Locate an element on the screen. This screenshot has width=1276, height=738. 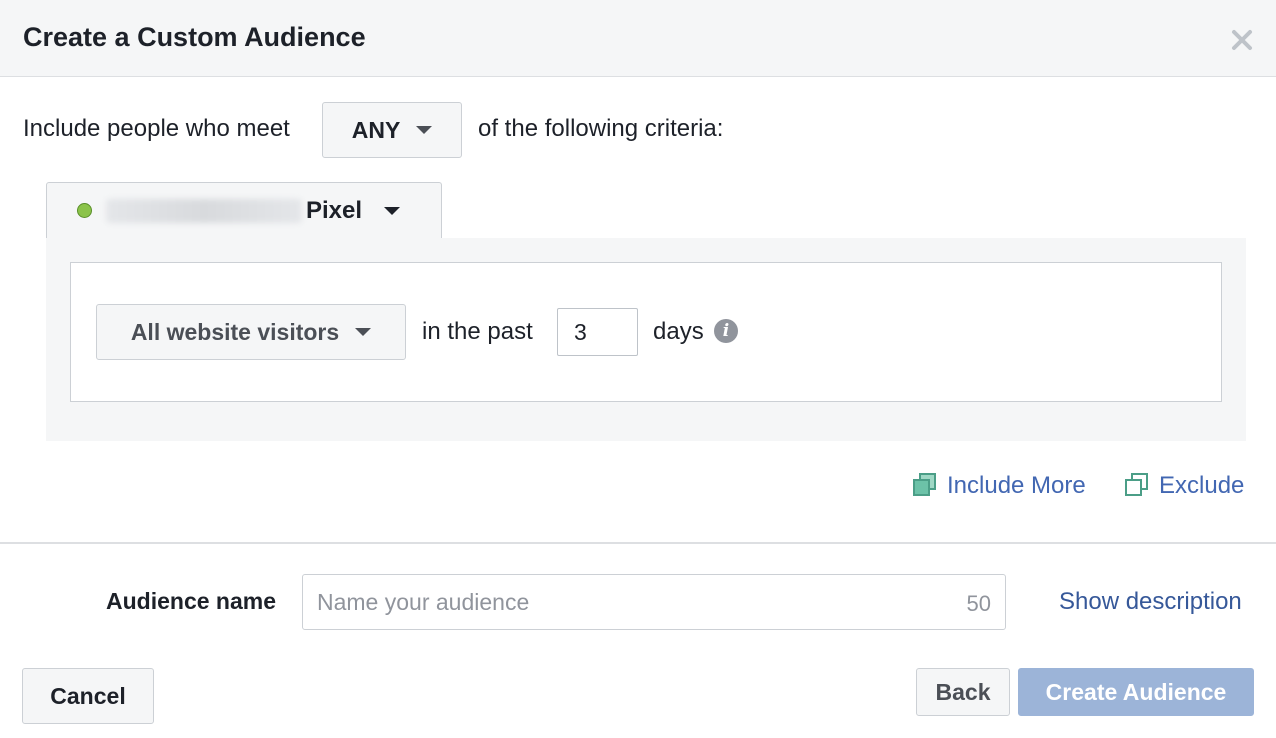
section-divider is located at coordinates (638, 543).